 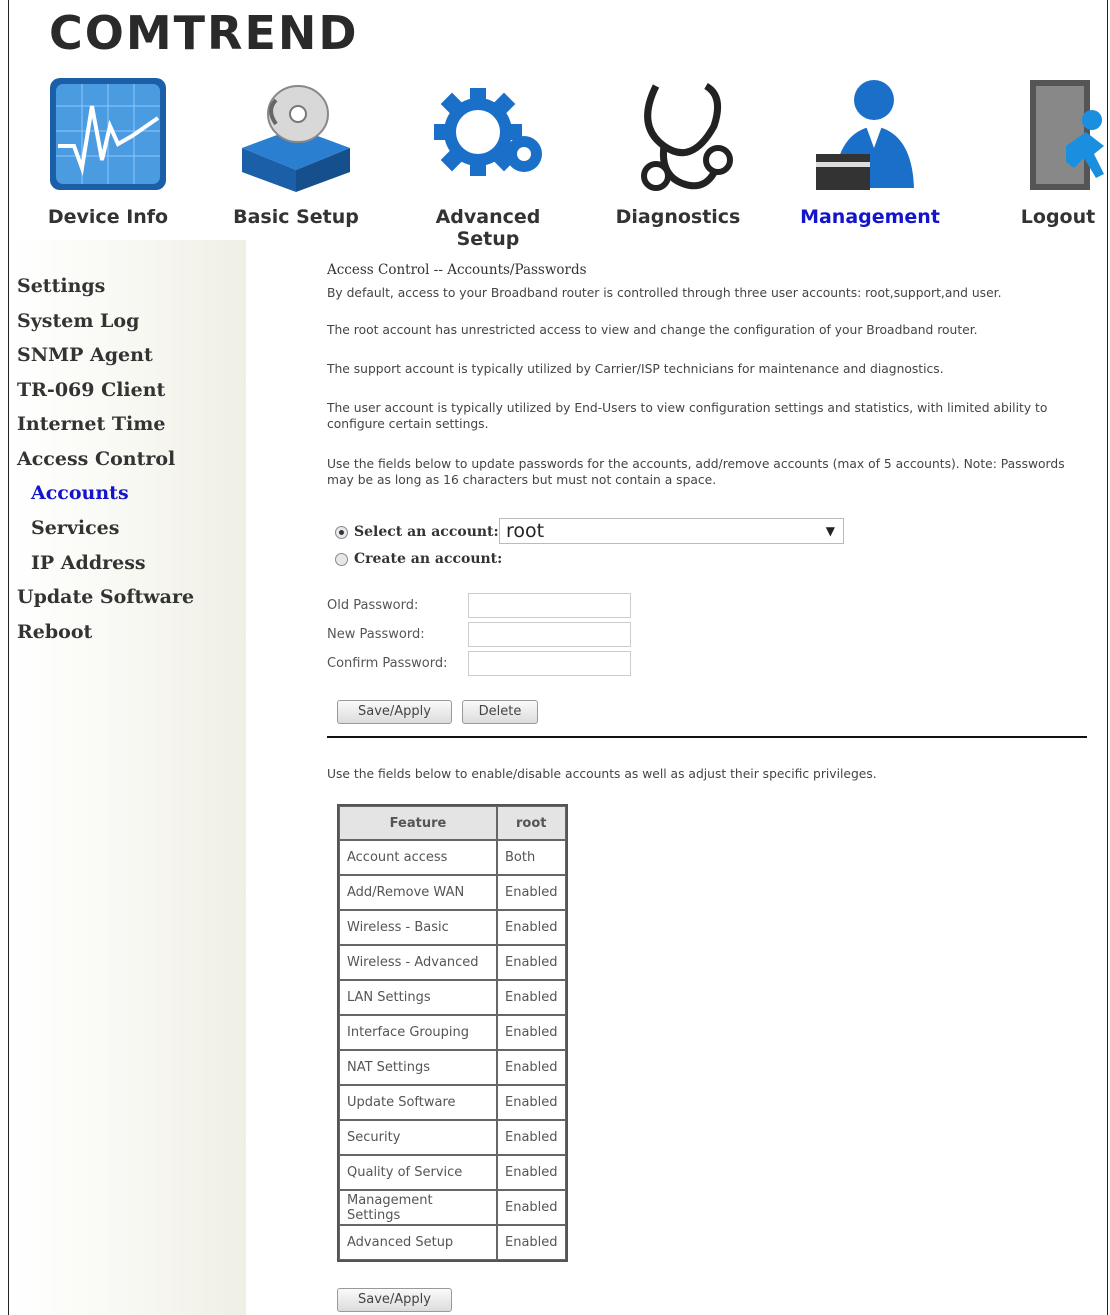 I want to click on table-row: Quality of Service Enabled, so click(x=452, y=1172).